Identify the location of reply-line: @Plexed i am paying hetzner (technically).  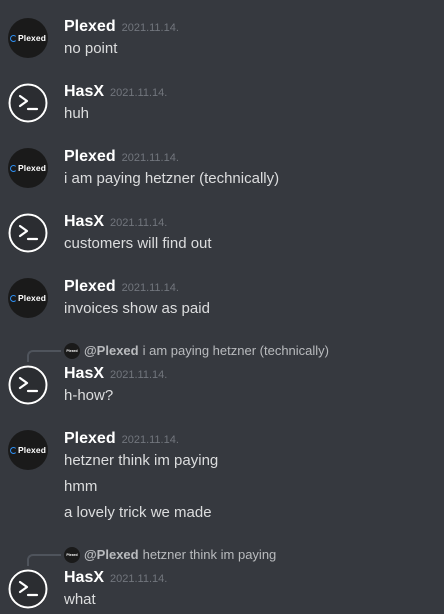
(206, 350).